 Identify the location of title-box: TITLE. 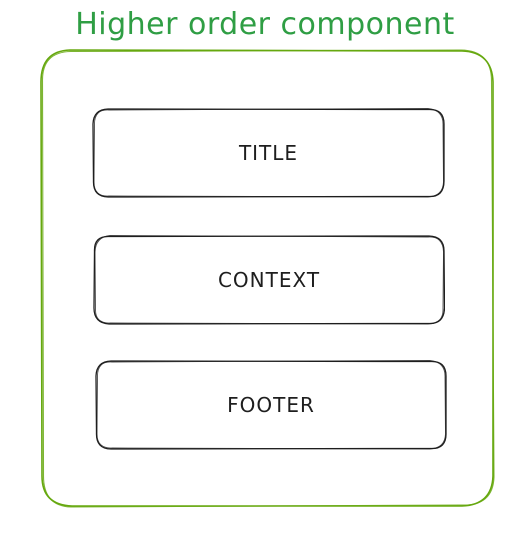
(268, 153).